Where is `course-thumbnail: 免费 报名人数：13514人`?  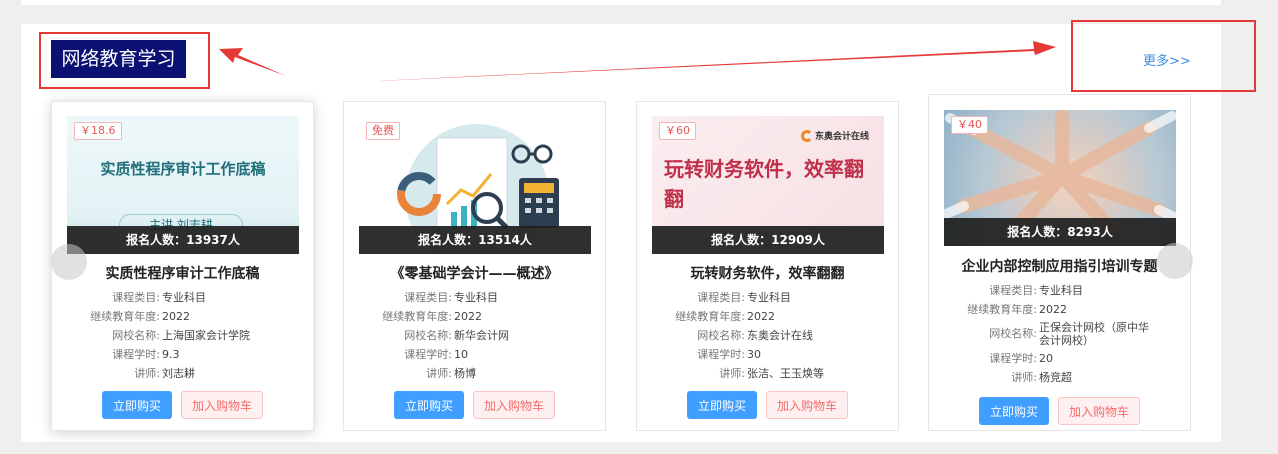 course-thumbnail: 免费 报名人数：13514人 is located at coordinates (475, 185).